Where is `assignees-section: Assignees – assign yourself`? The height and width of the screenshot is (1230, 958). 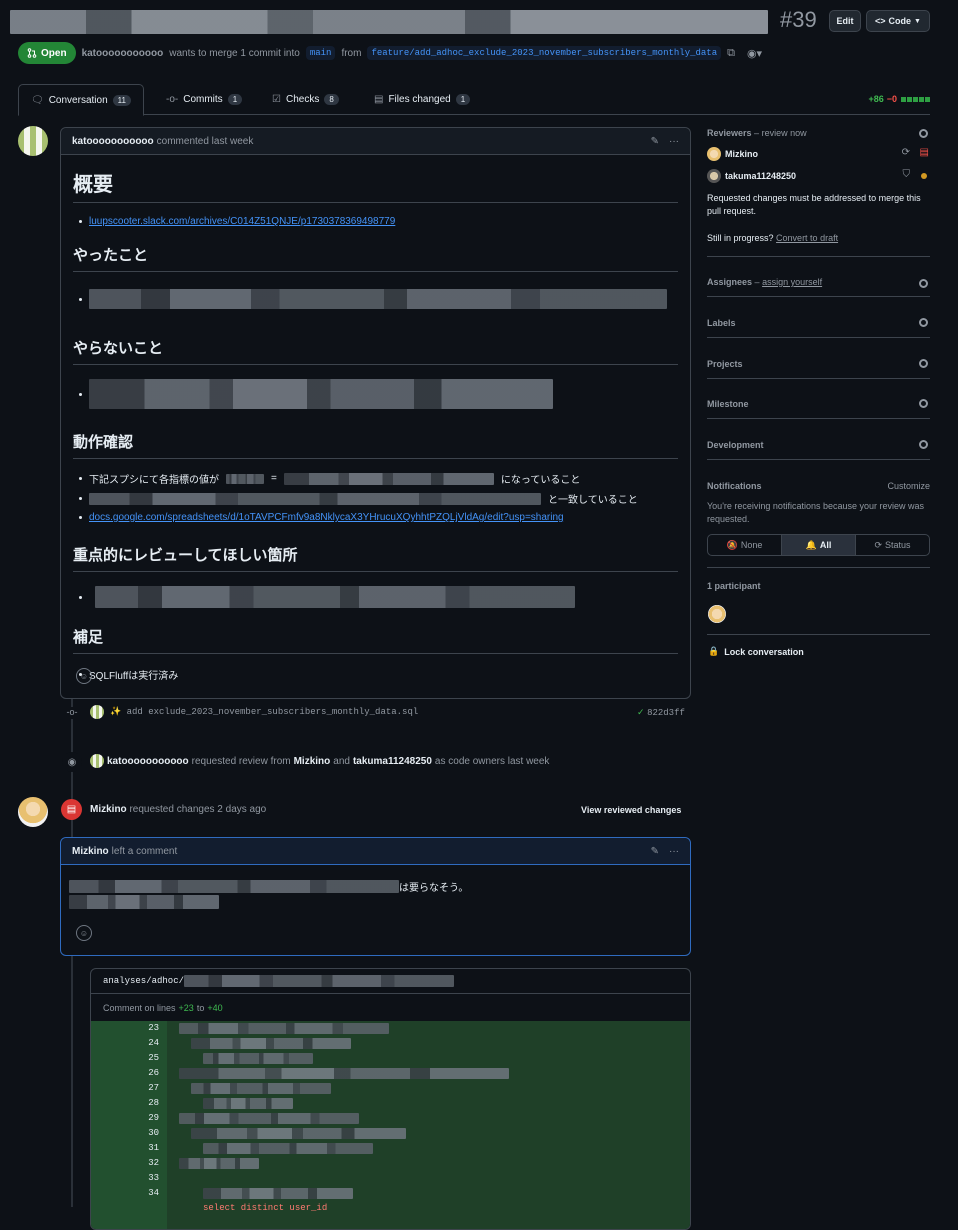
assignees-section: Assignees – assign yourself is located at coordinates (818, 280).